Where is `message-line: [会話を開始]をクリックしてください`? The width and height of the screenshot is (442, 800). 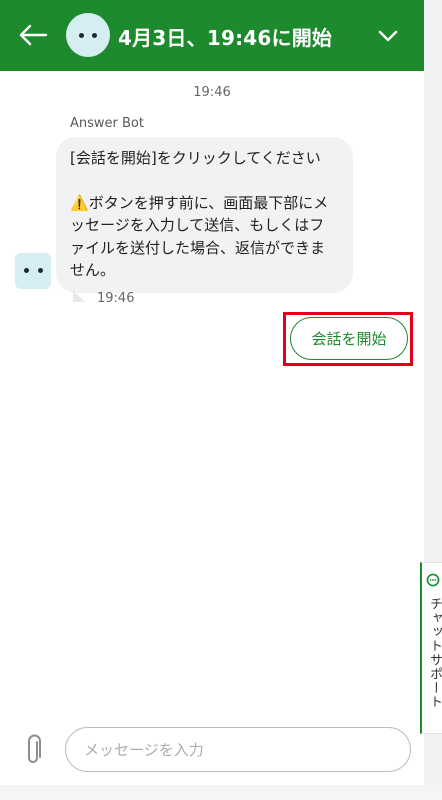
message-line: [会話を開始]をクリックしてください is located at coordinates (195, 158).